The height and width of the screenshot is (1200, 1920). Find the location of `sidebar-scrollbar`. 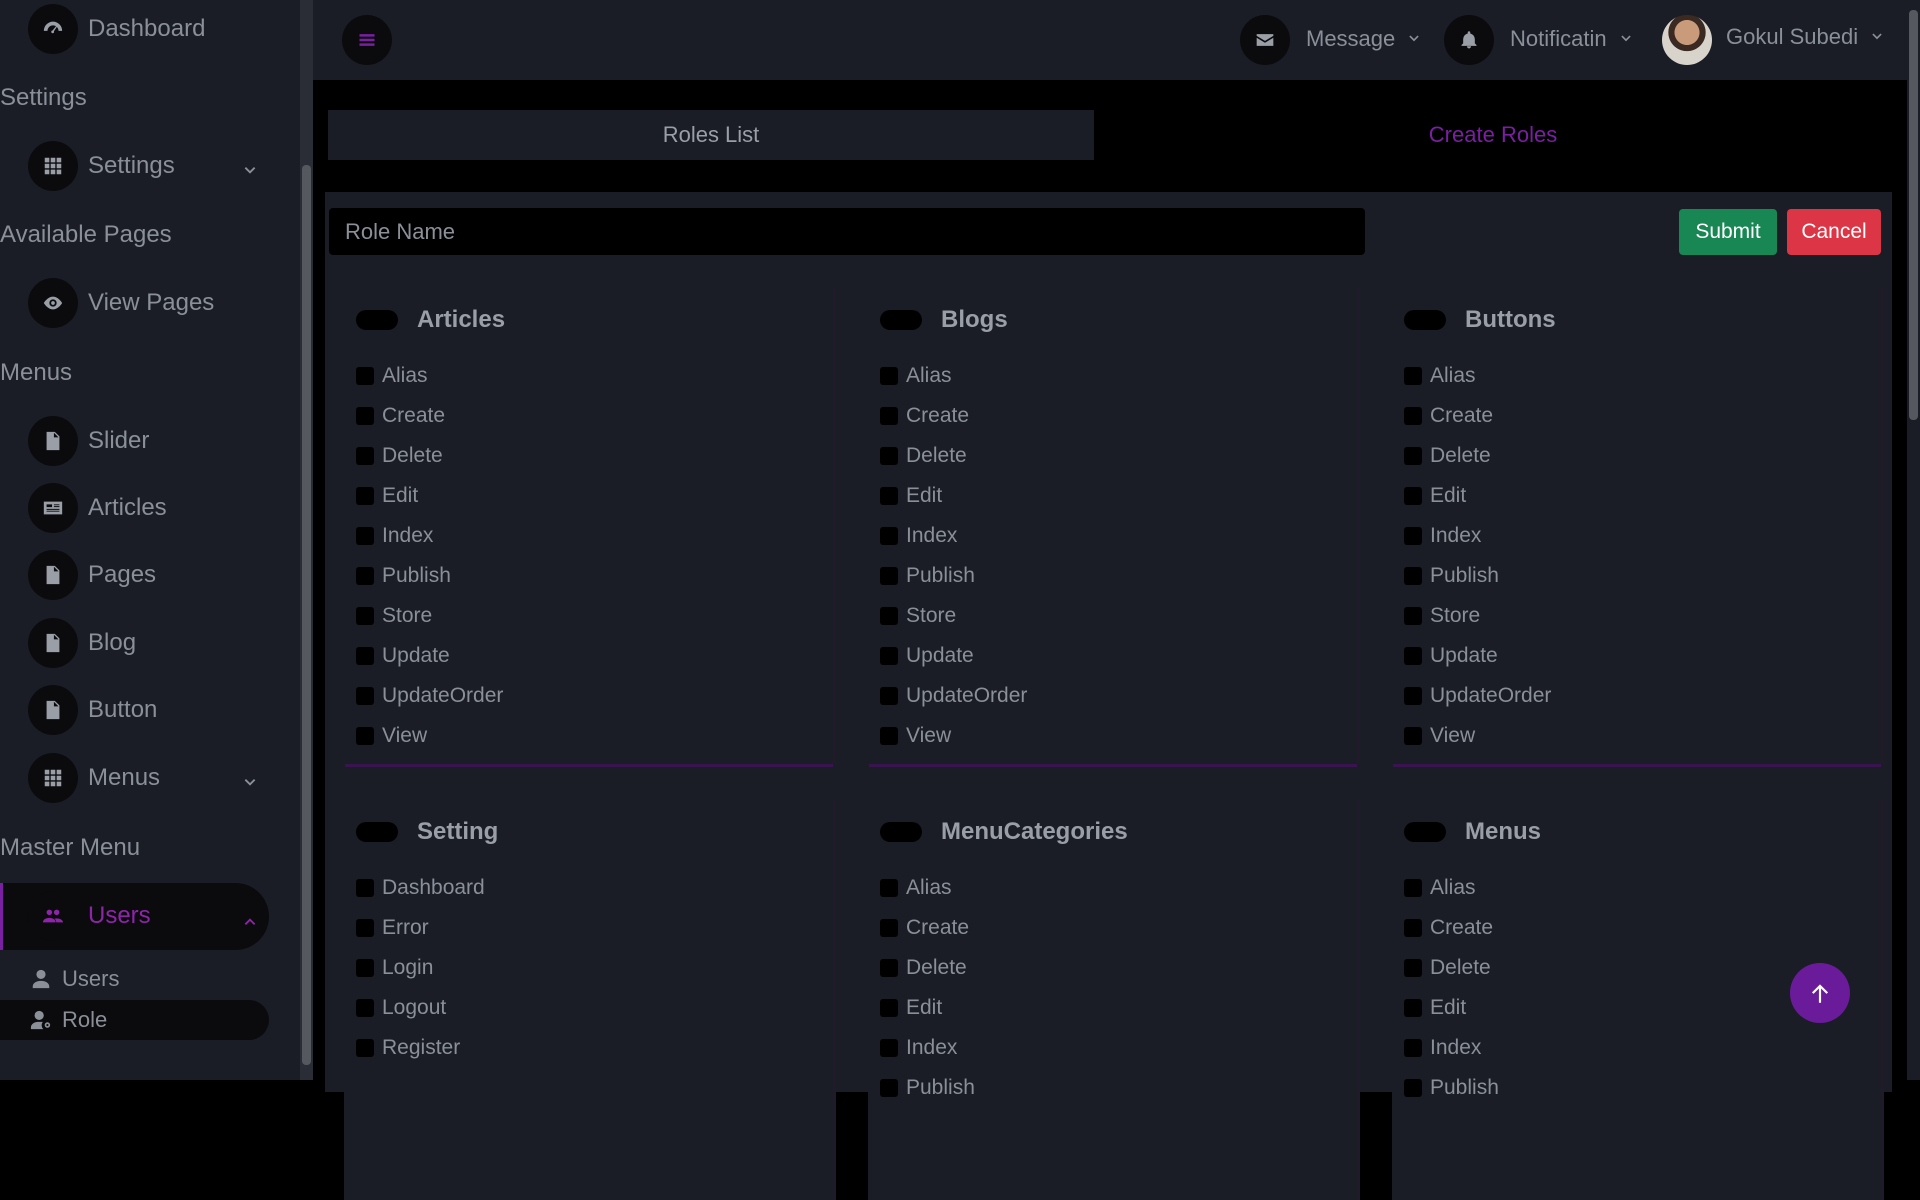

sidebar-scrollbar is located at coordinates (306, 540).